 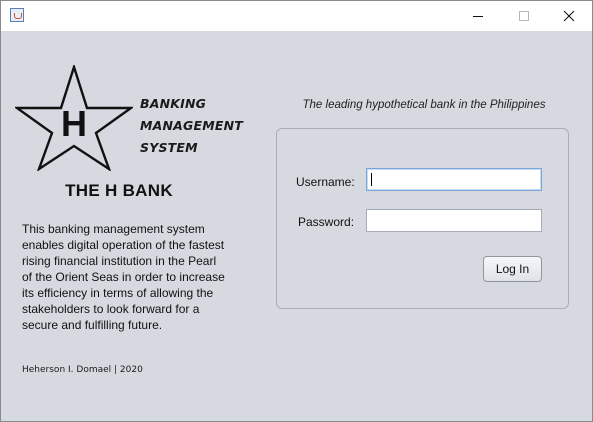 I want to click on minimize-icon, so click(x=478, y=16).